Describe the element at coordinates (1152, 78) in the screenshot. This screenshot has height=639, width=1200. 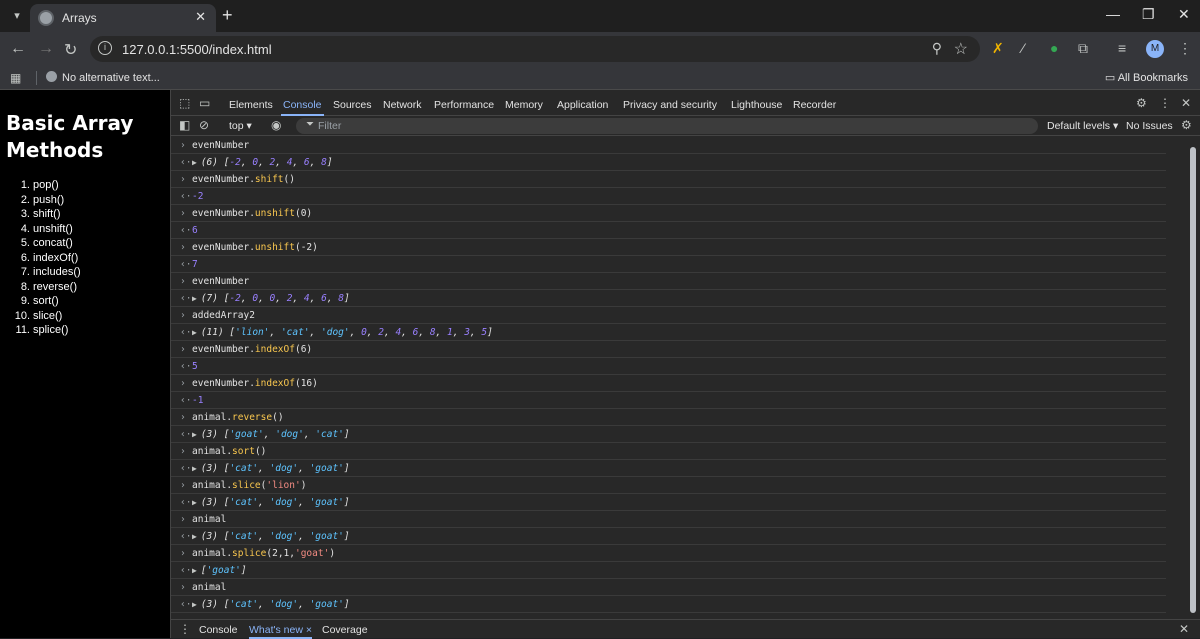
I see `all-bookmarks-label: All Bookmarks` at that location.